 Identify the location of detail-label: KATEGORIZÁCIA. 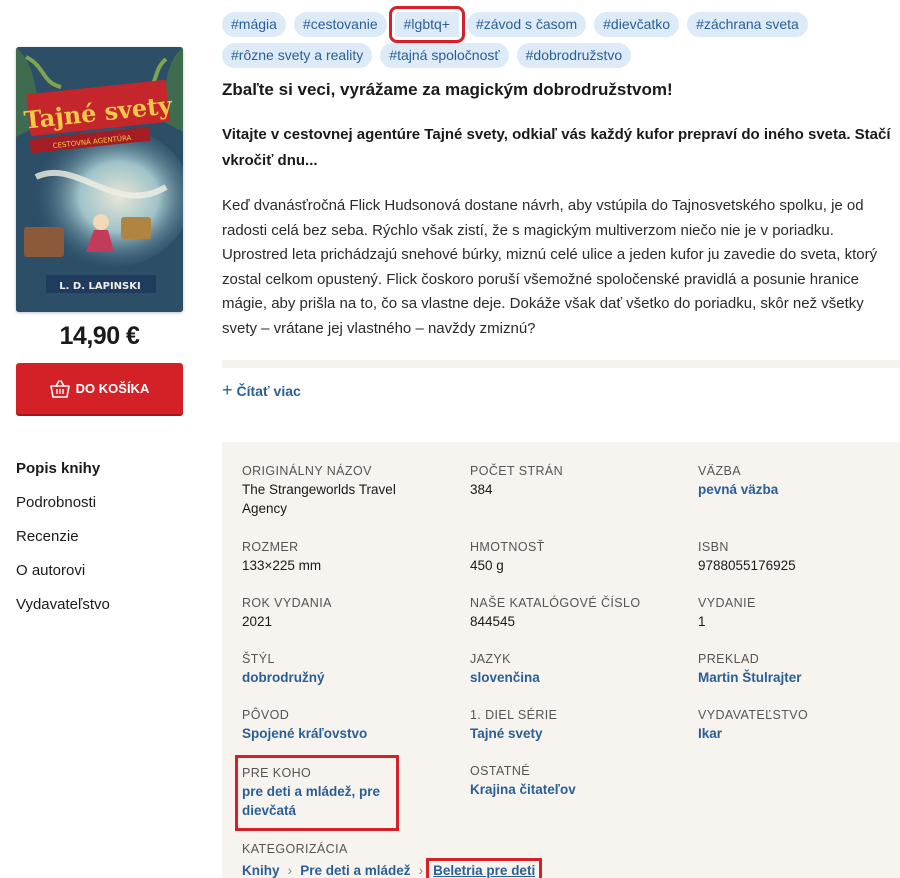
(295, 849).